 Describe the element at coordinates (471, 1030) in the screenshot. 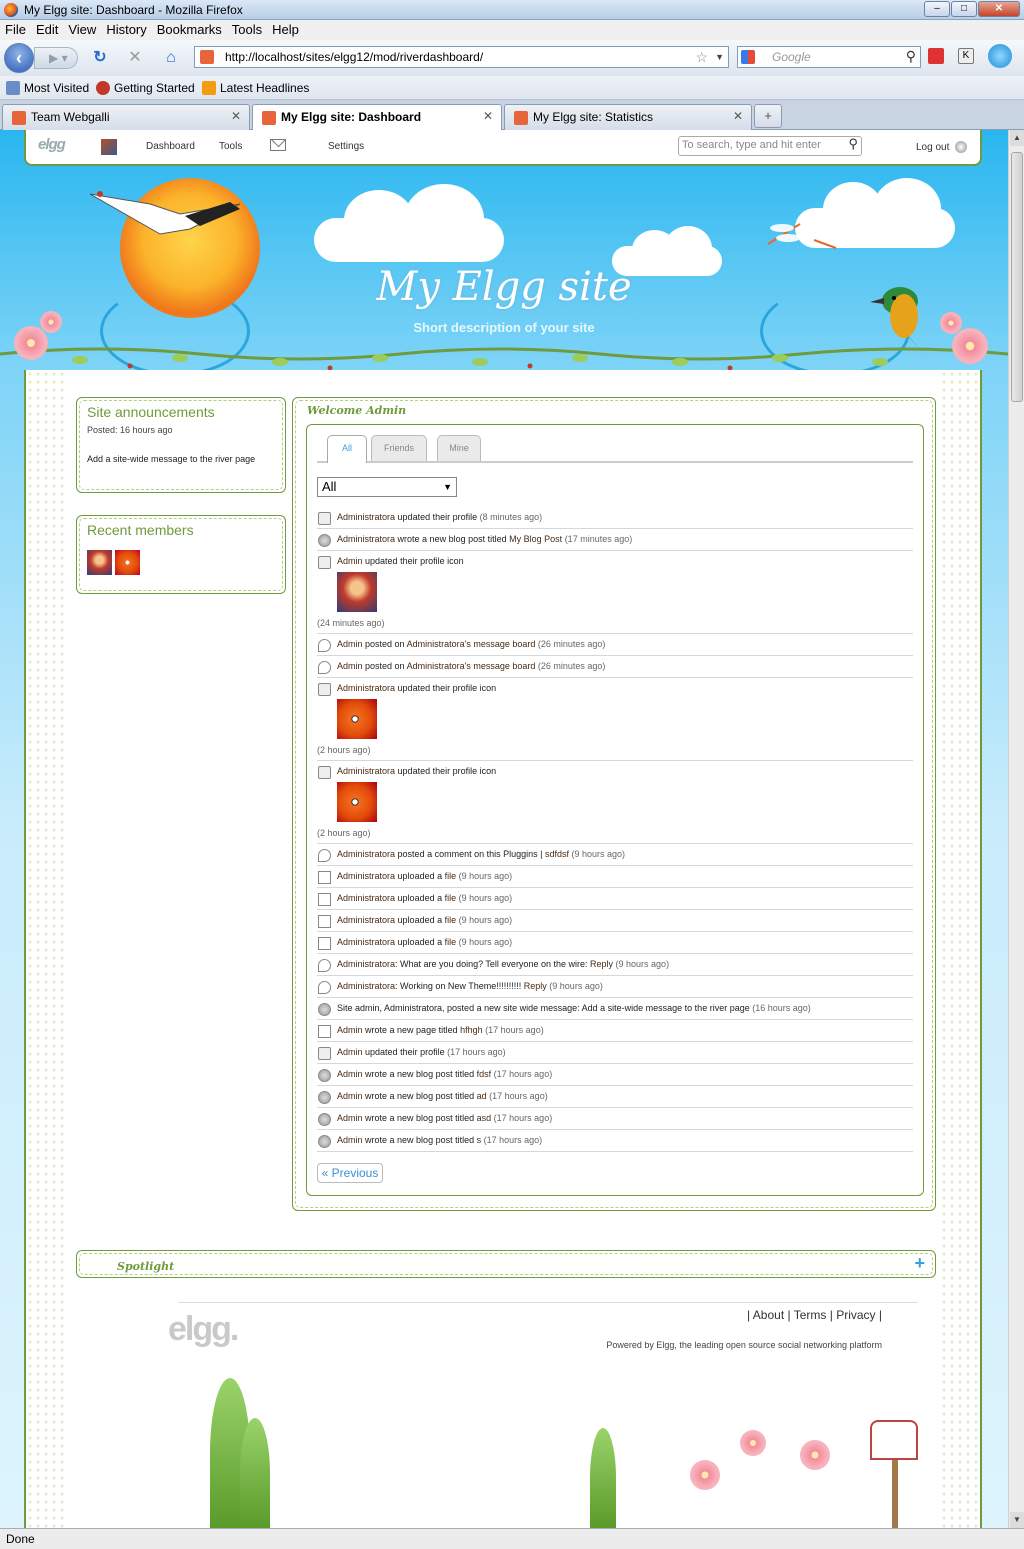

I see `feed-link: hfhgh` at that location.